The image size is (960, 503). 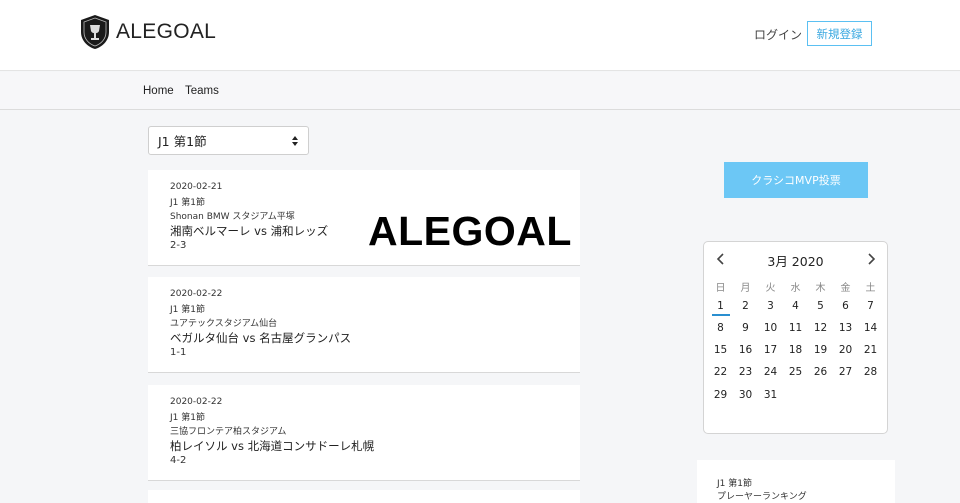 What do you see at coordinates (870, 372) in the screenshot?
I see `calendar-day: 28` at bounding box center [870, 372].